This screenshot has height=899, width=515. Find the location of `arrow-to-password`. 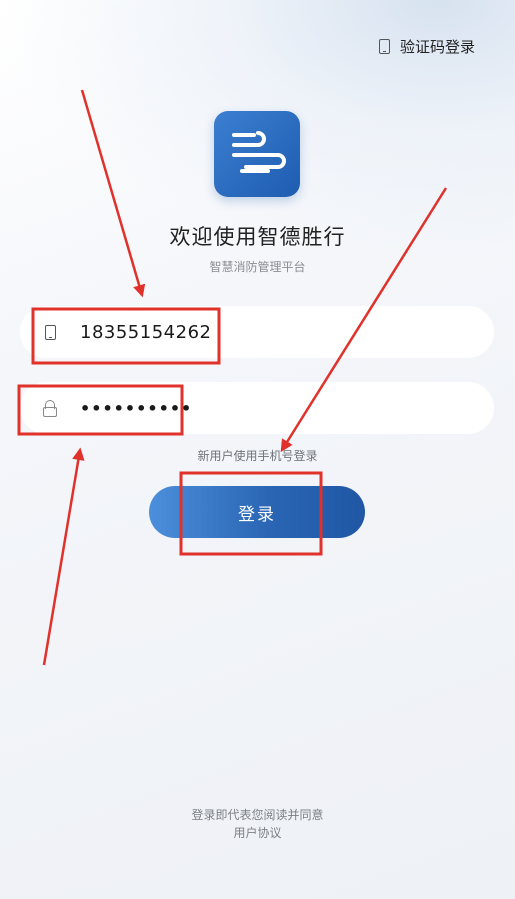

arrow-to-password is located at coordinates (63, 556).